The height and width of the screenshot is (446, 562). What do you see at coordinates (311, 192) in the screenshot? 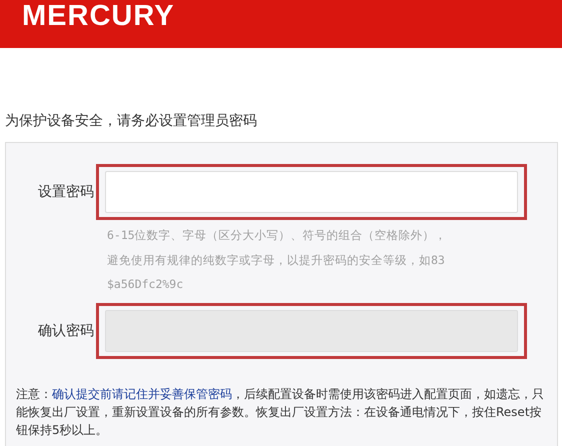
I see `password-field` at bounding box center [311, 192].